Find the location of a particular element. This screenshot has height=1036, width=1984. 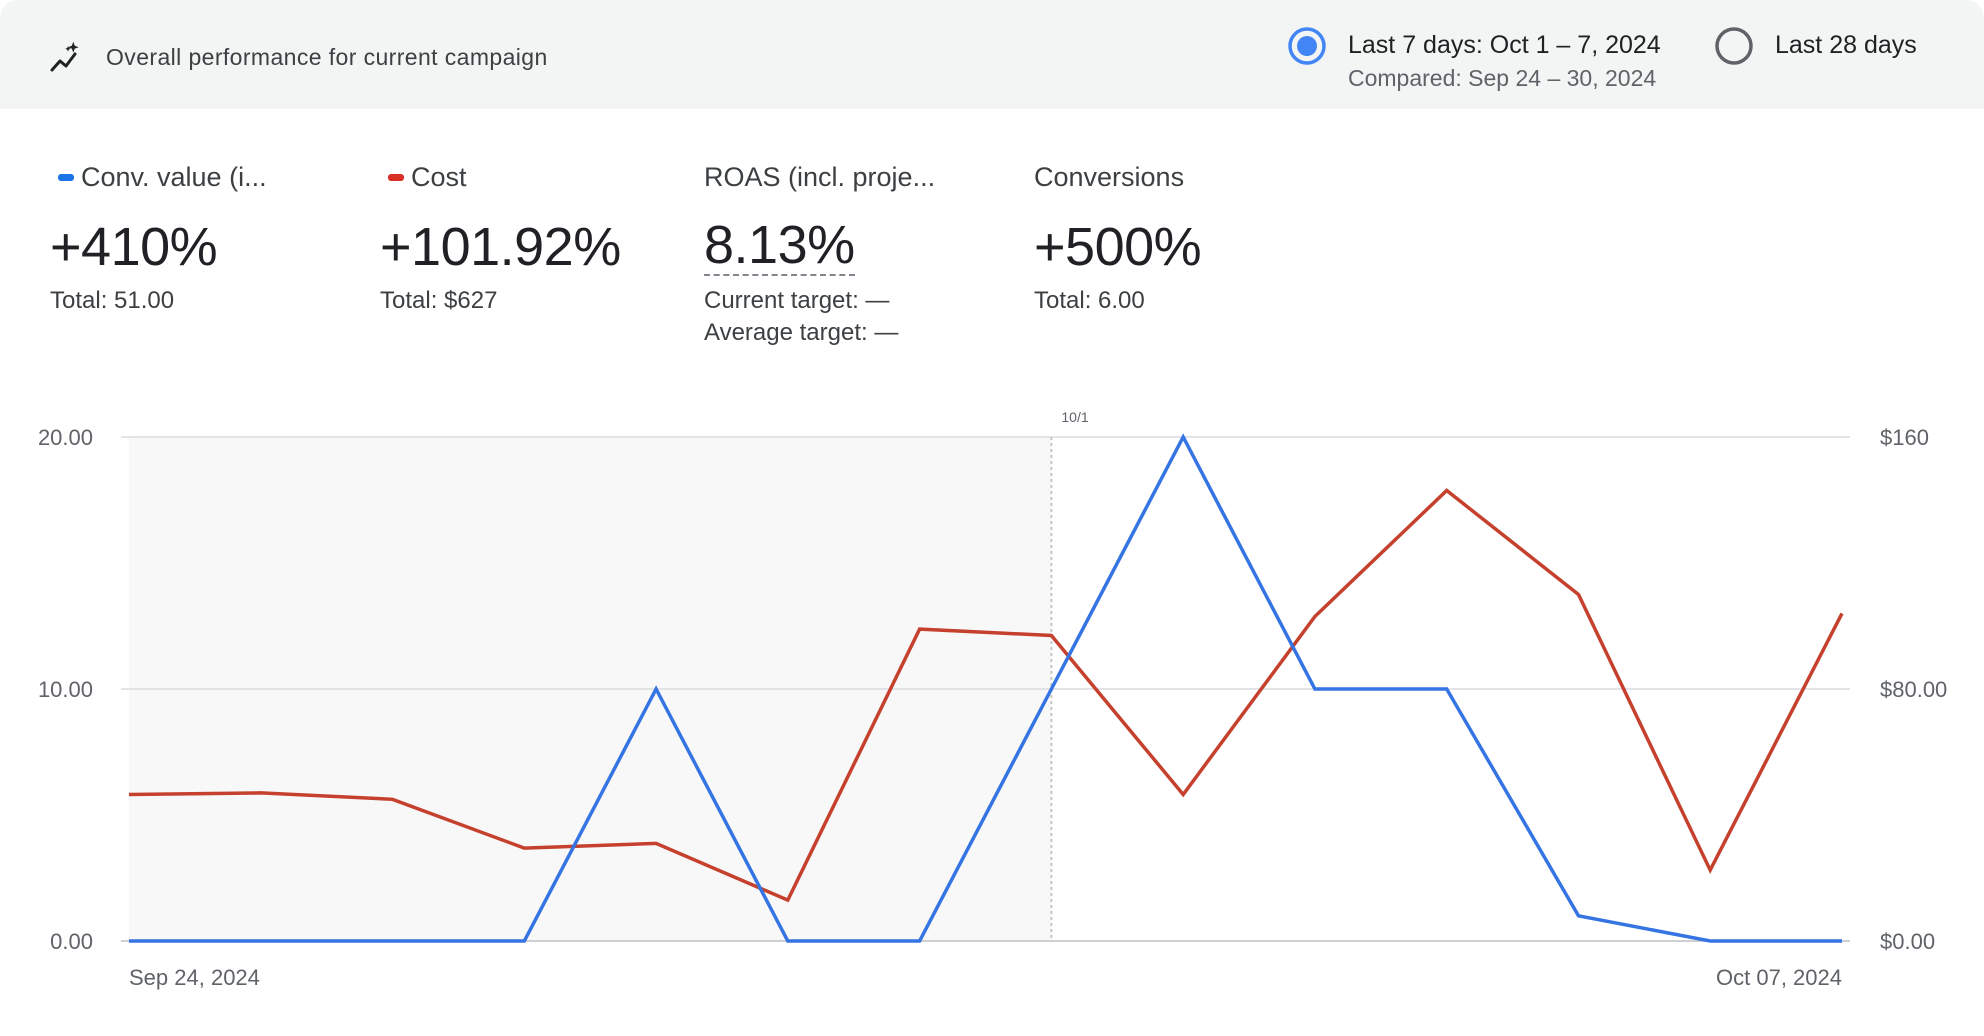

metric-name: Cost is located at coordinates (439, 177).